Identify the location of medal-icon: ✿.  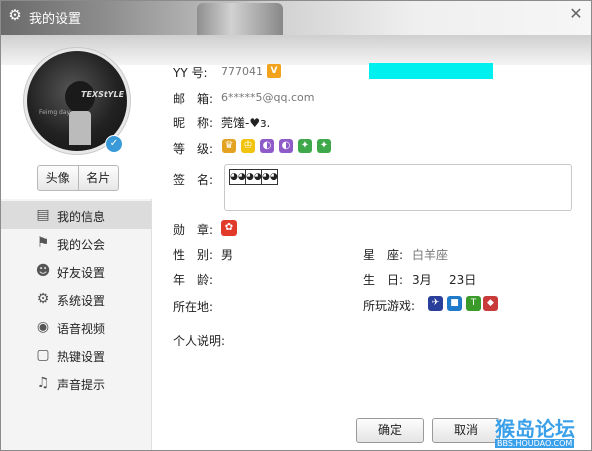
(229, 228).